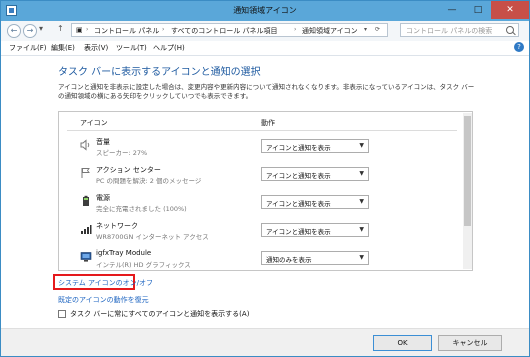 The width and height of the screenshot is (530, 357). What do you see at coordinates (62, 314) in the screenshot?
I see `always-show-all-checkbox` at bounding box center [62, 314].